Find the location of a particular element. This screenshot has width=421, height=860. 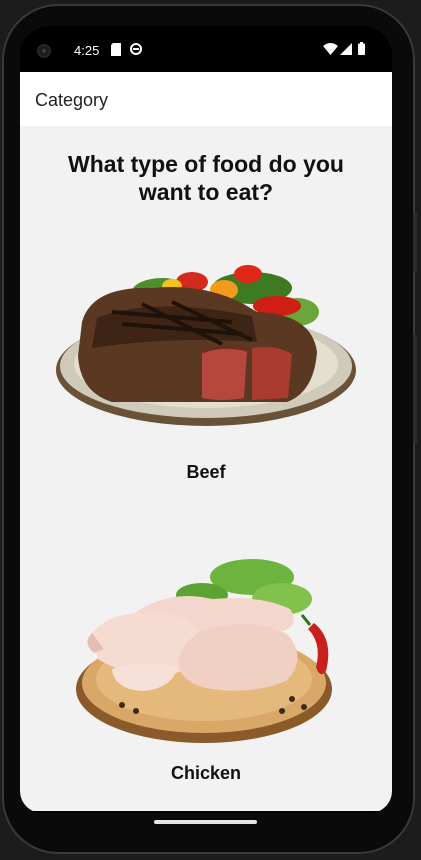

chicken-board-image is located at coordinates (204, 651).